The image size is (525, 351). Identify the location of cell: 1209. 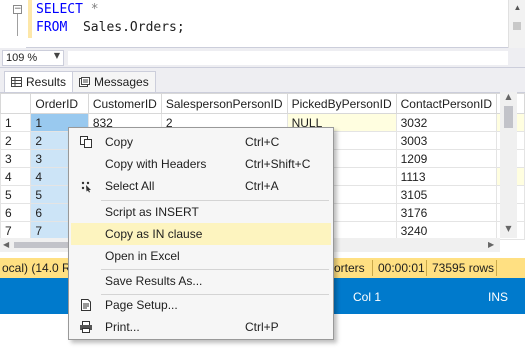
(446, 158).